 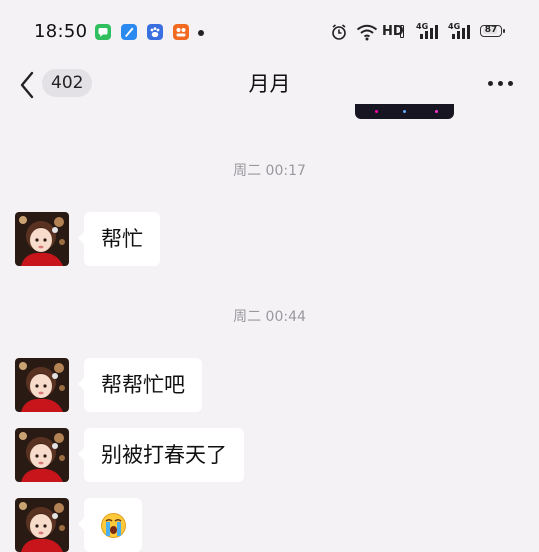 What do you see at coordinates (501, 83) in the screenshot?
I see `more-dots-icon` at bounding box center [501, 83].